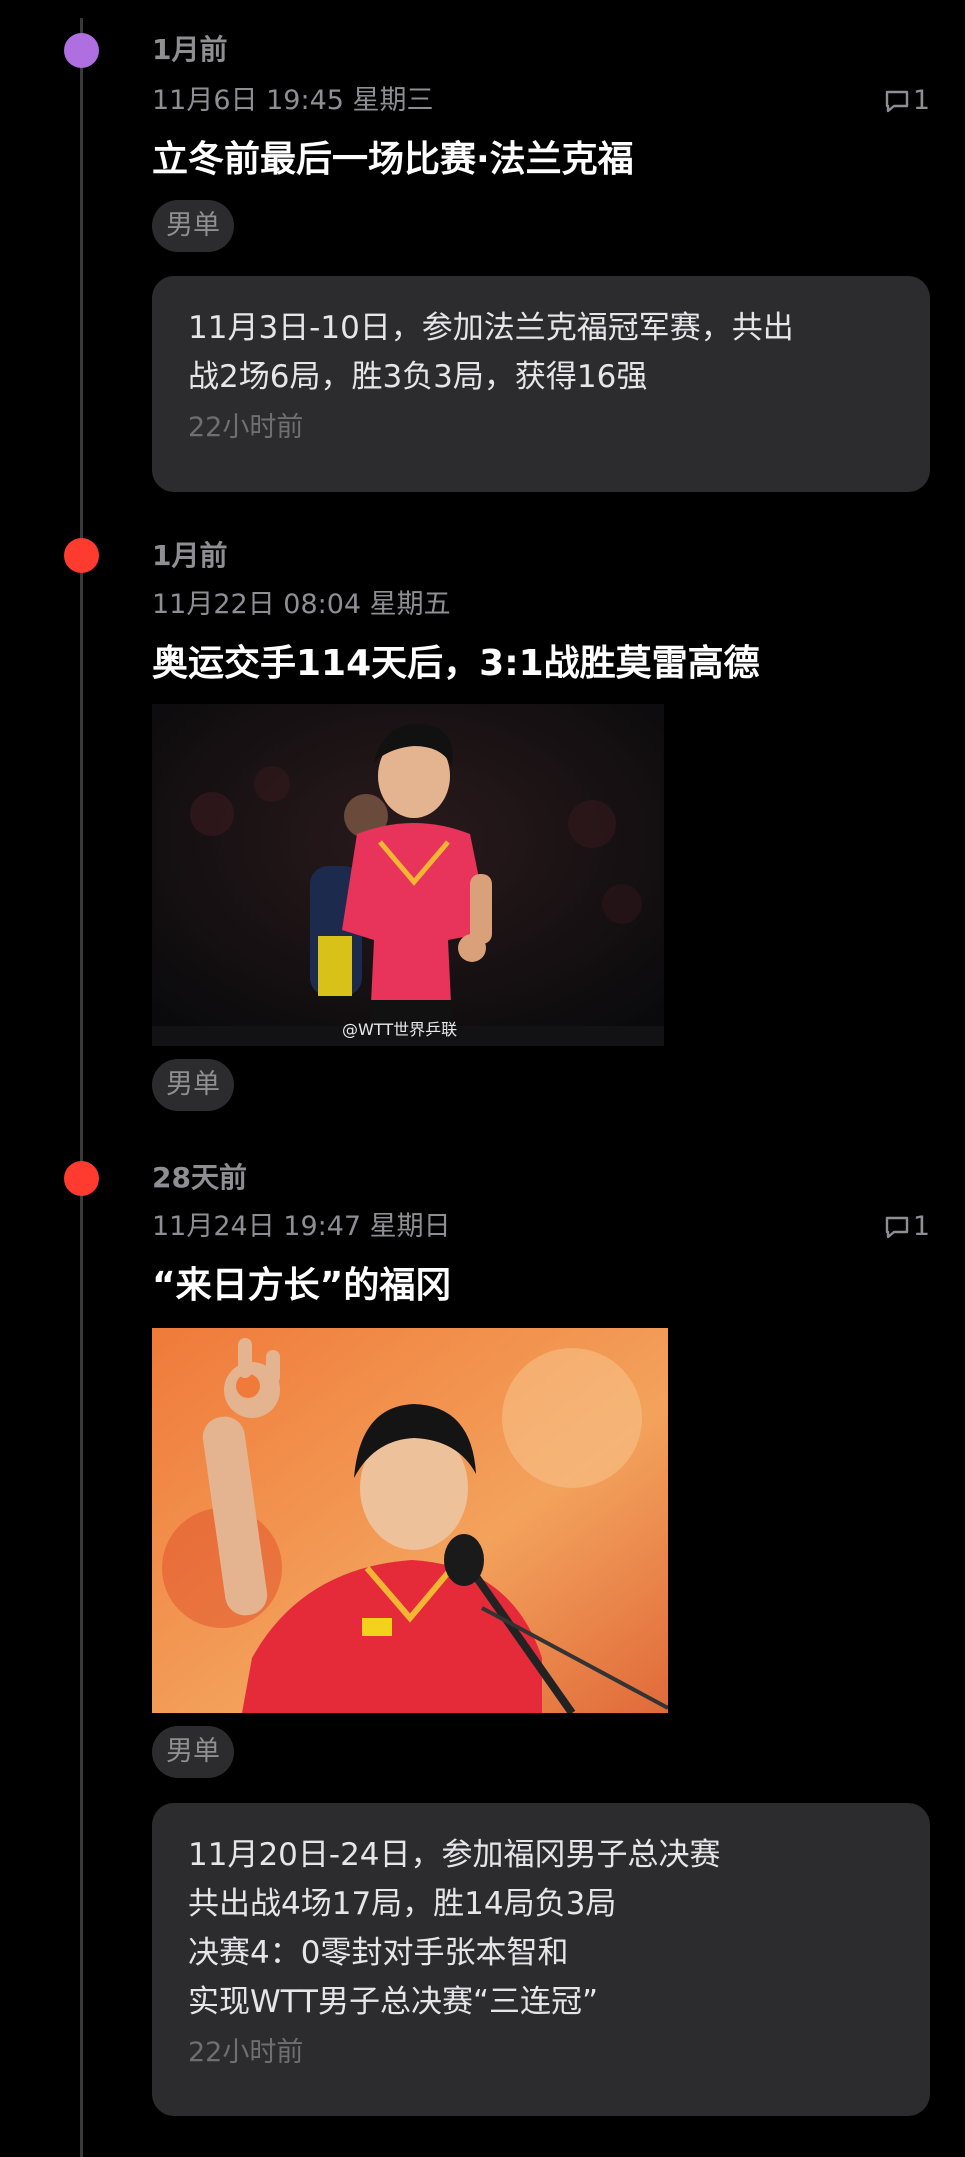 The width and height of the screenshot is (965, 2157). I want to click on note-line: 决赛4：0零封对手张本智和, so click(378, 1953).